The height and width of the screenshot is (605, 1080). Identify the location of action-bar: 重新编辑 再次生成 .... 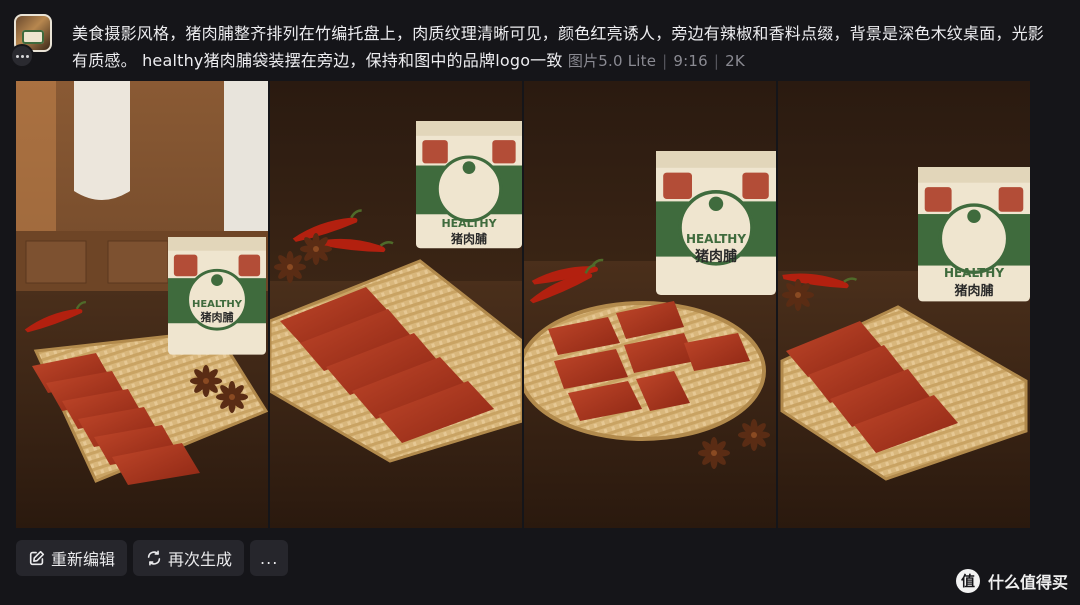
(152, 558).